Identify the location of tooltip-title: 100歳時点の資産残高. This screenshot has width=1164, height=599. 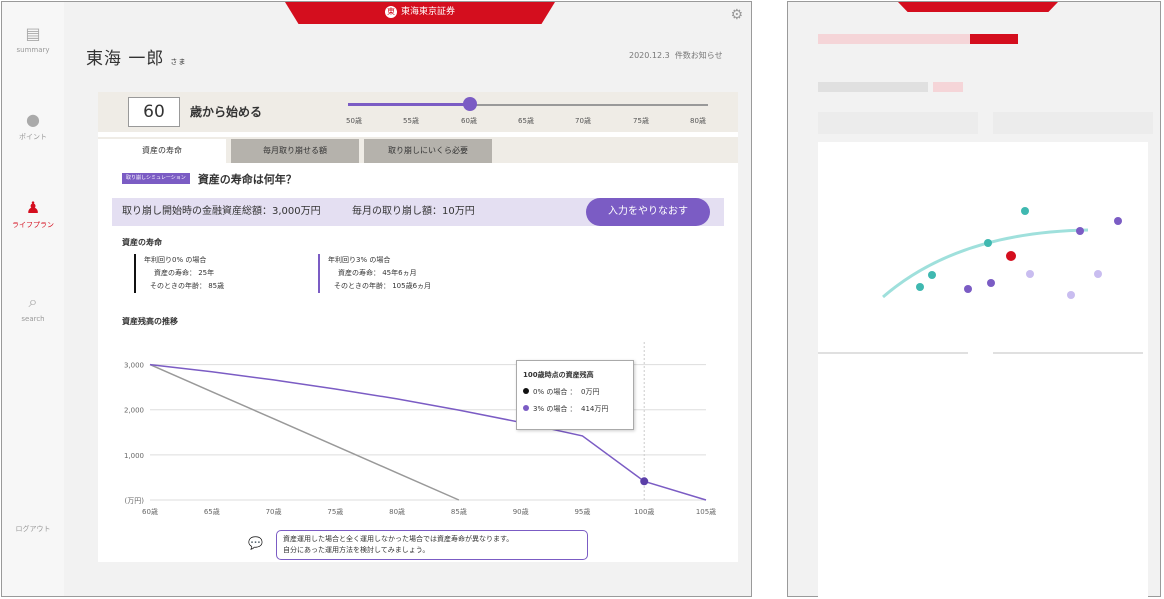
(558, 375).